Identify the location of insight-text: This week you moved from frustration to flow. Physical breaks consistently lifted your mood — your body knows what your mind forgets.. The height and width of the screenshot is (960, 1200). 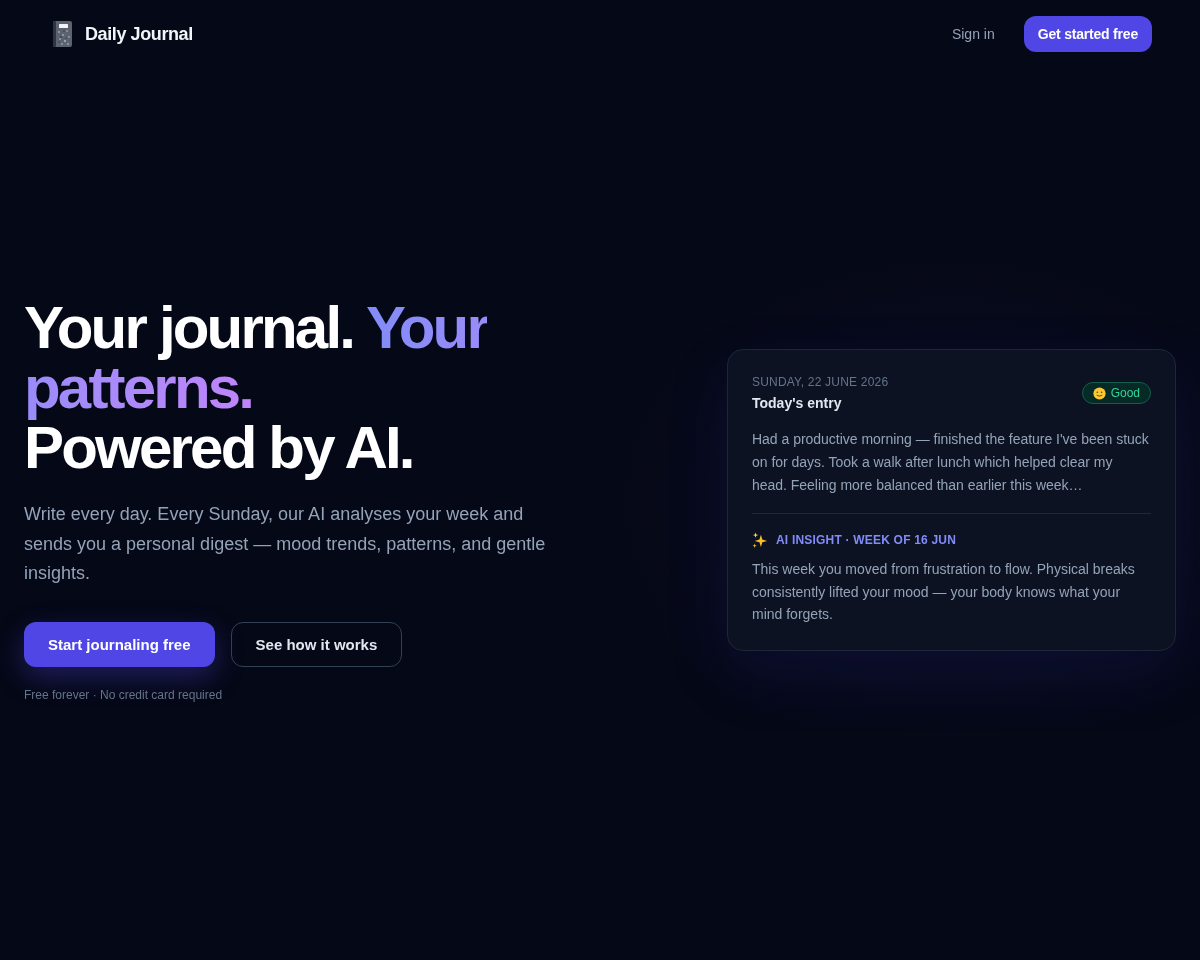
(944, 592).